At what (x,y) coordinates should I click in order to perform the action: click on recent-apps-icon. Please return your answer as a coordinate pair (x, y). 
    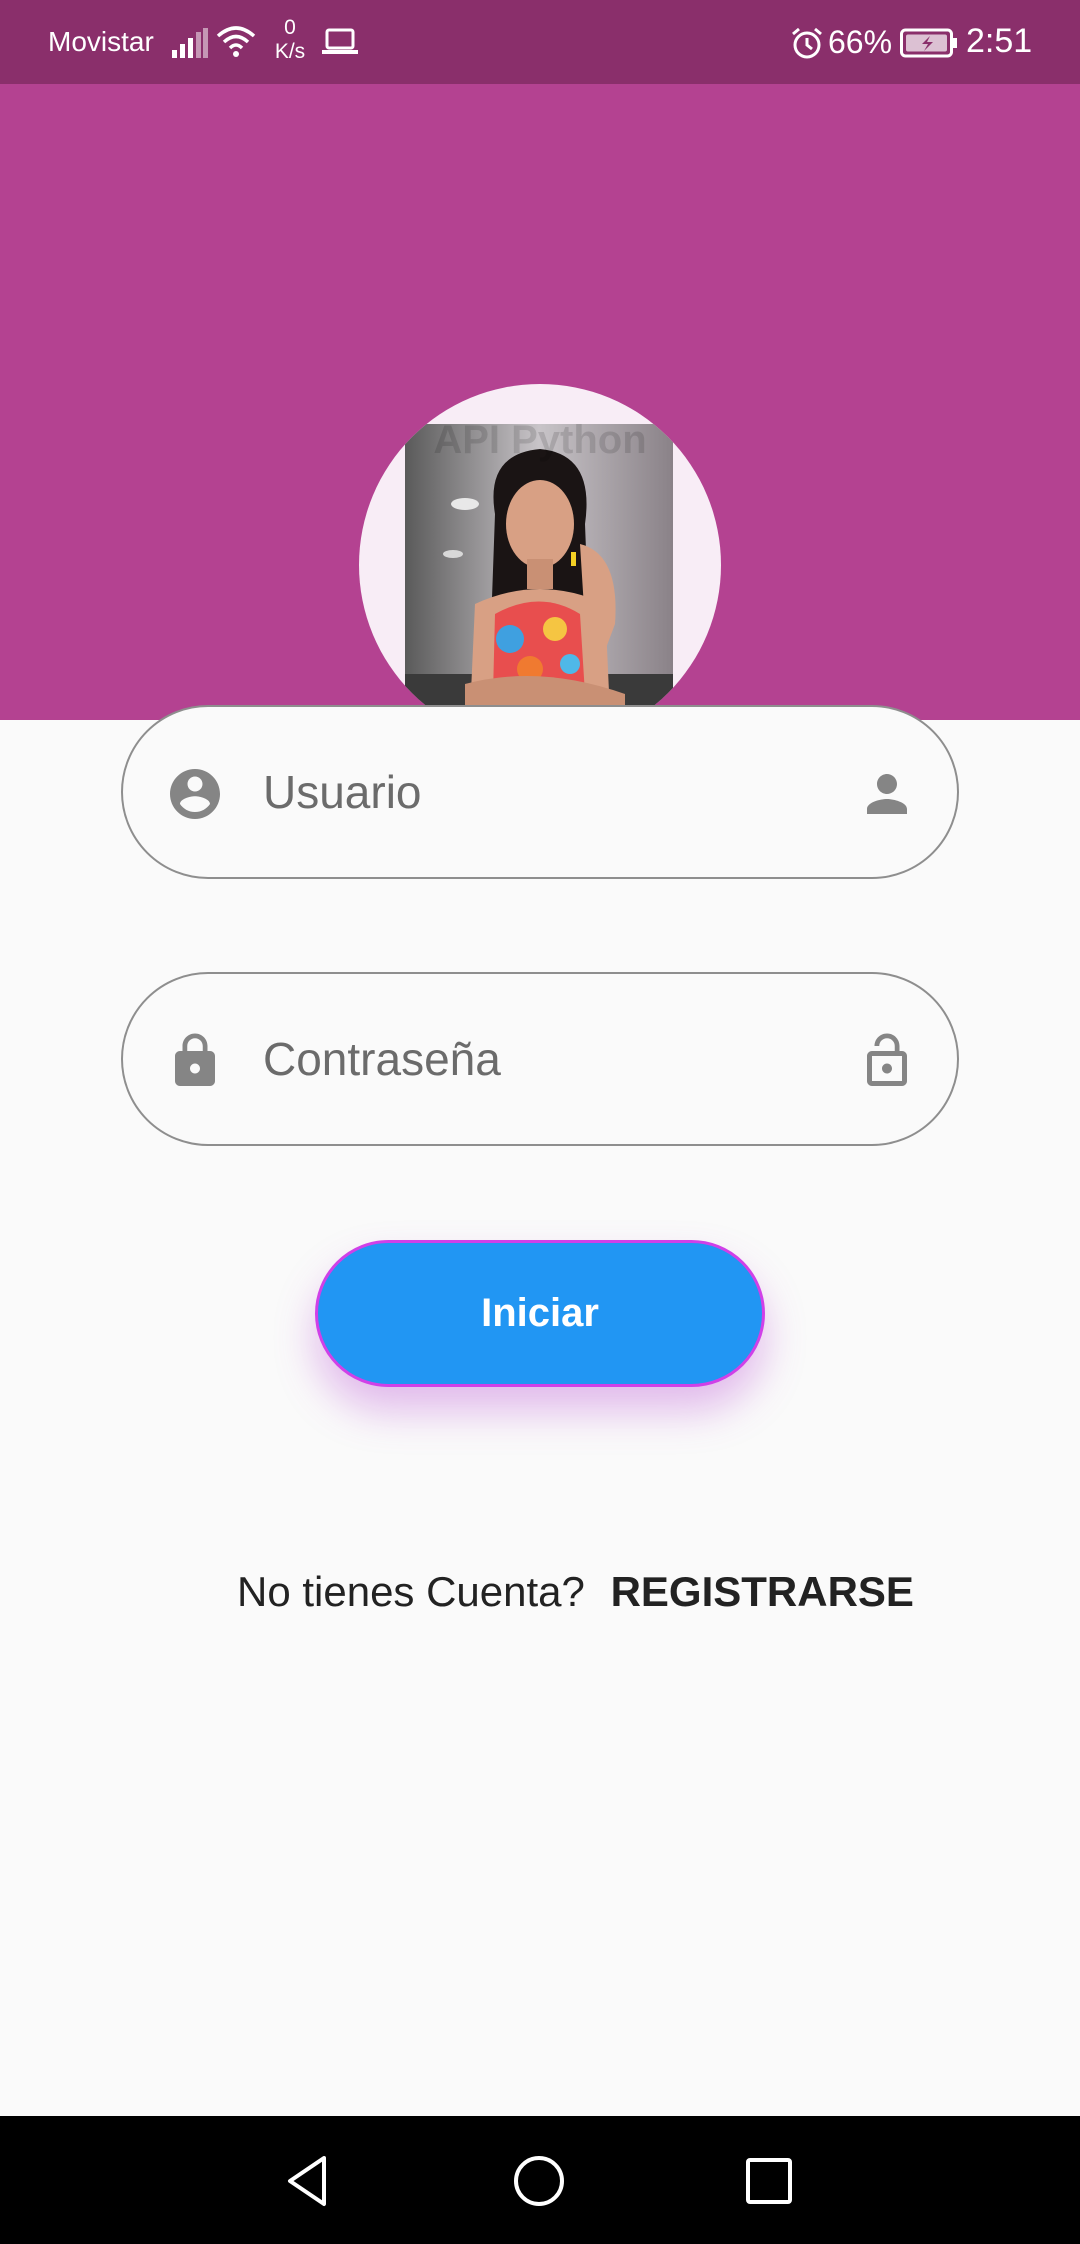
    Looking at the image, I should click on (769, 2181).